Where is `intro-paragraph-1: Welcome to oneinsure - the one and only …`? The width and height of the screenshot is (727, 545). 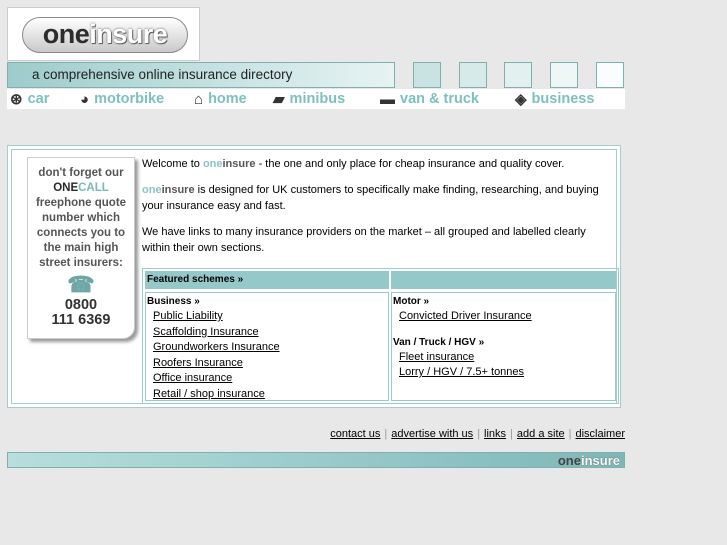
intro-paragraph-1: Welcome to oneinsure - the one and only … is located at coordinates (372, 164).